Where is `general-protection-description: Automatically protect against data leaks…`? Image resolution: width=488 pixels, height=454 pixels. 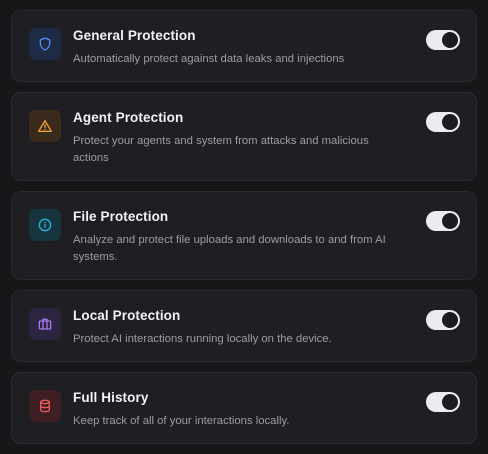
general-protection-description: Automatically protect against data leaks… is located at coordinates (209, 59).